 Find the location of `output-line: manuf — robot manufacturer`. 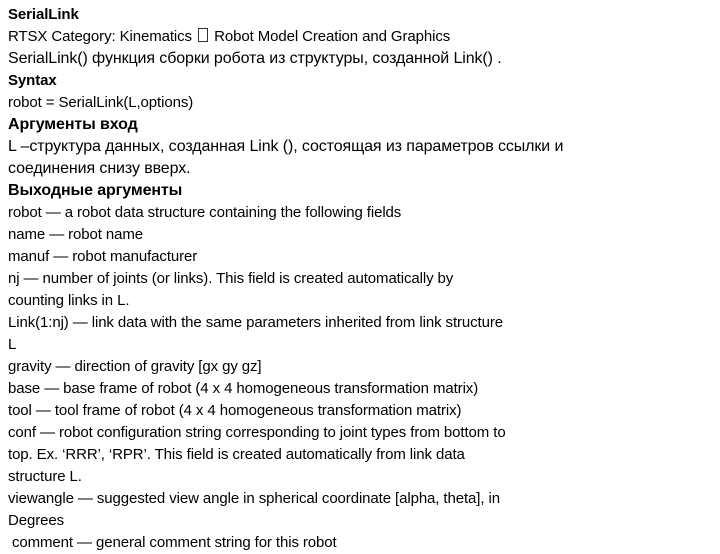

output-line: manuf — robot manufacturer is located at coordinates (103, 256).